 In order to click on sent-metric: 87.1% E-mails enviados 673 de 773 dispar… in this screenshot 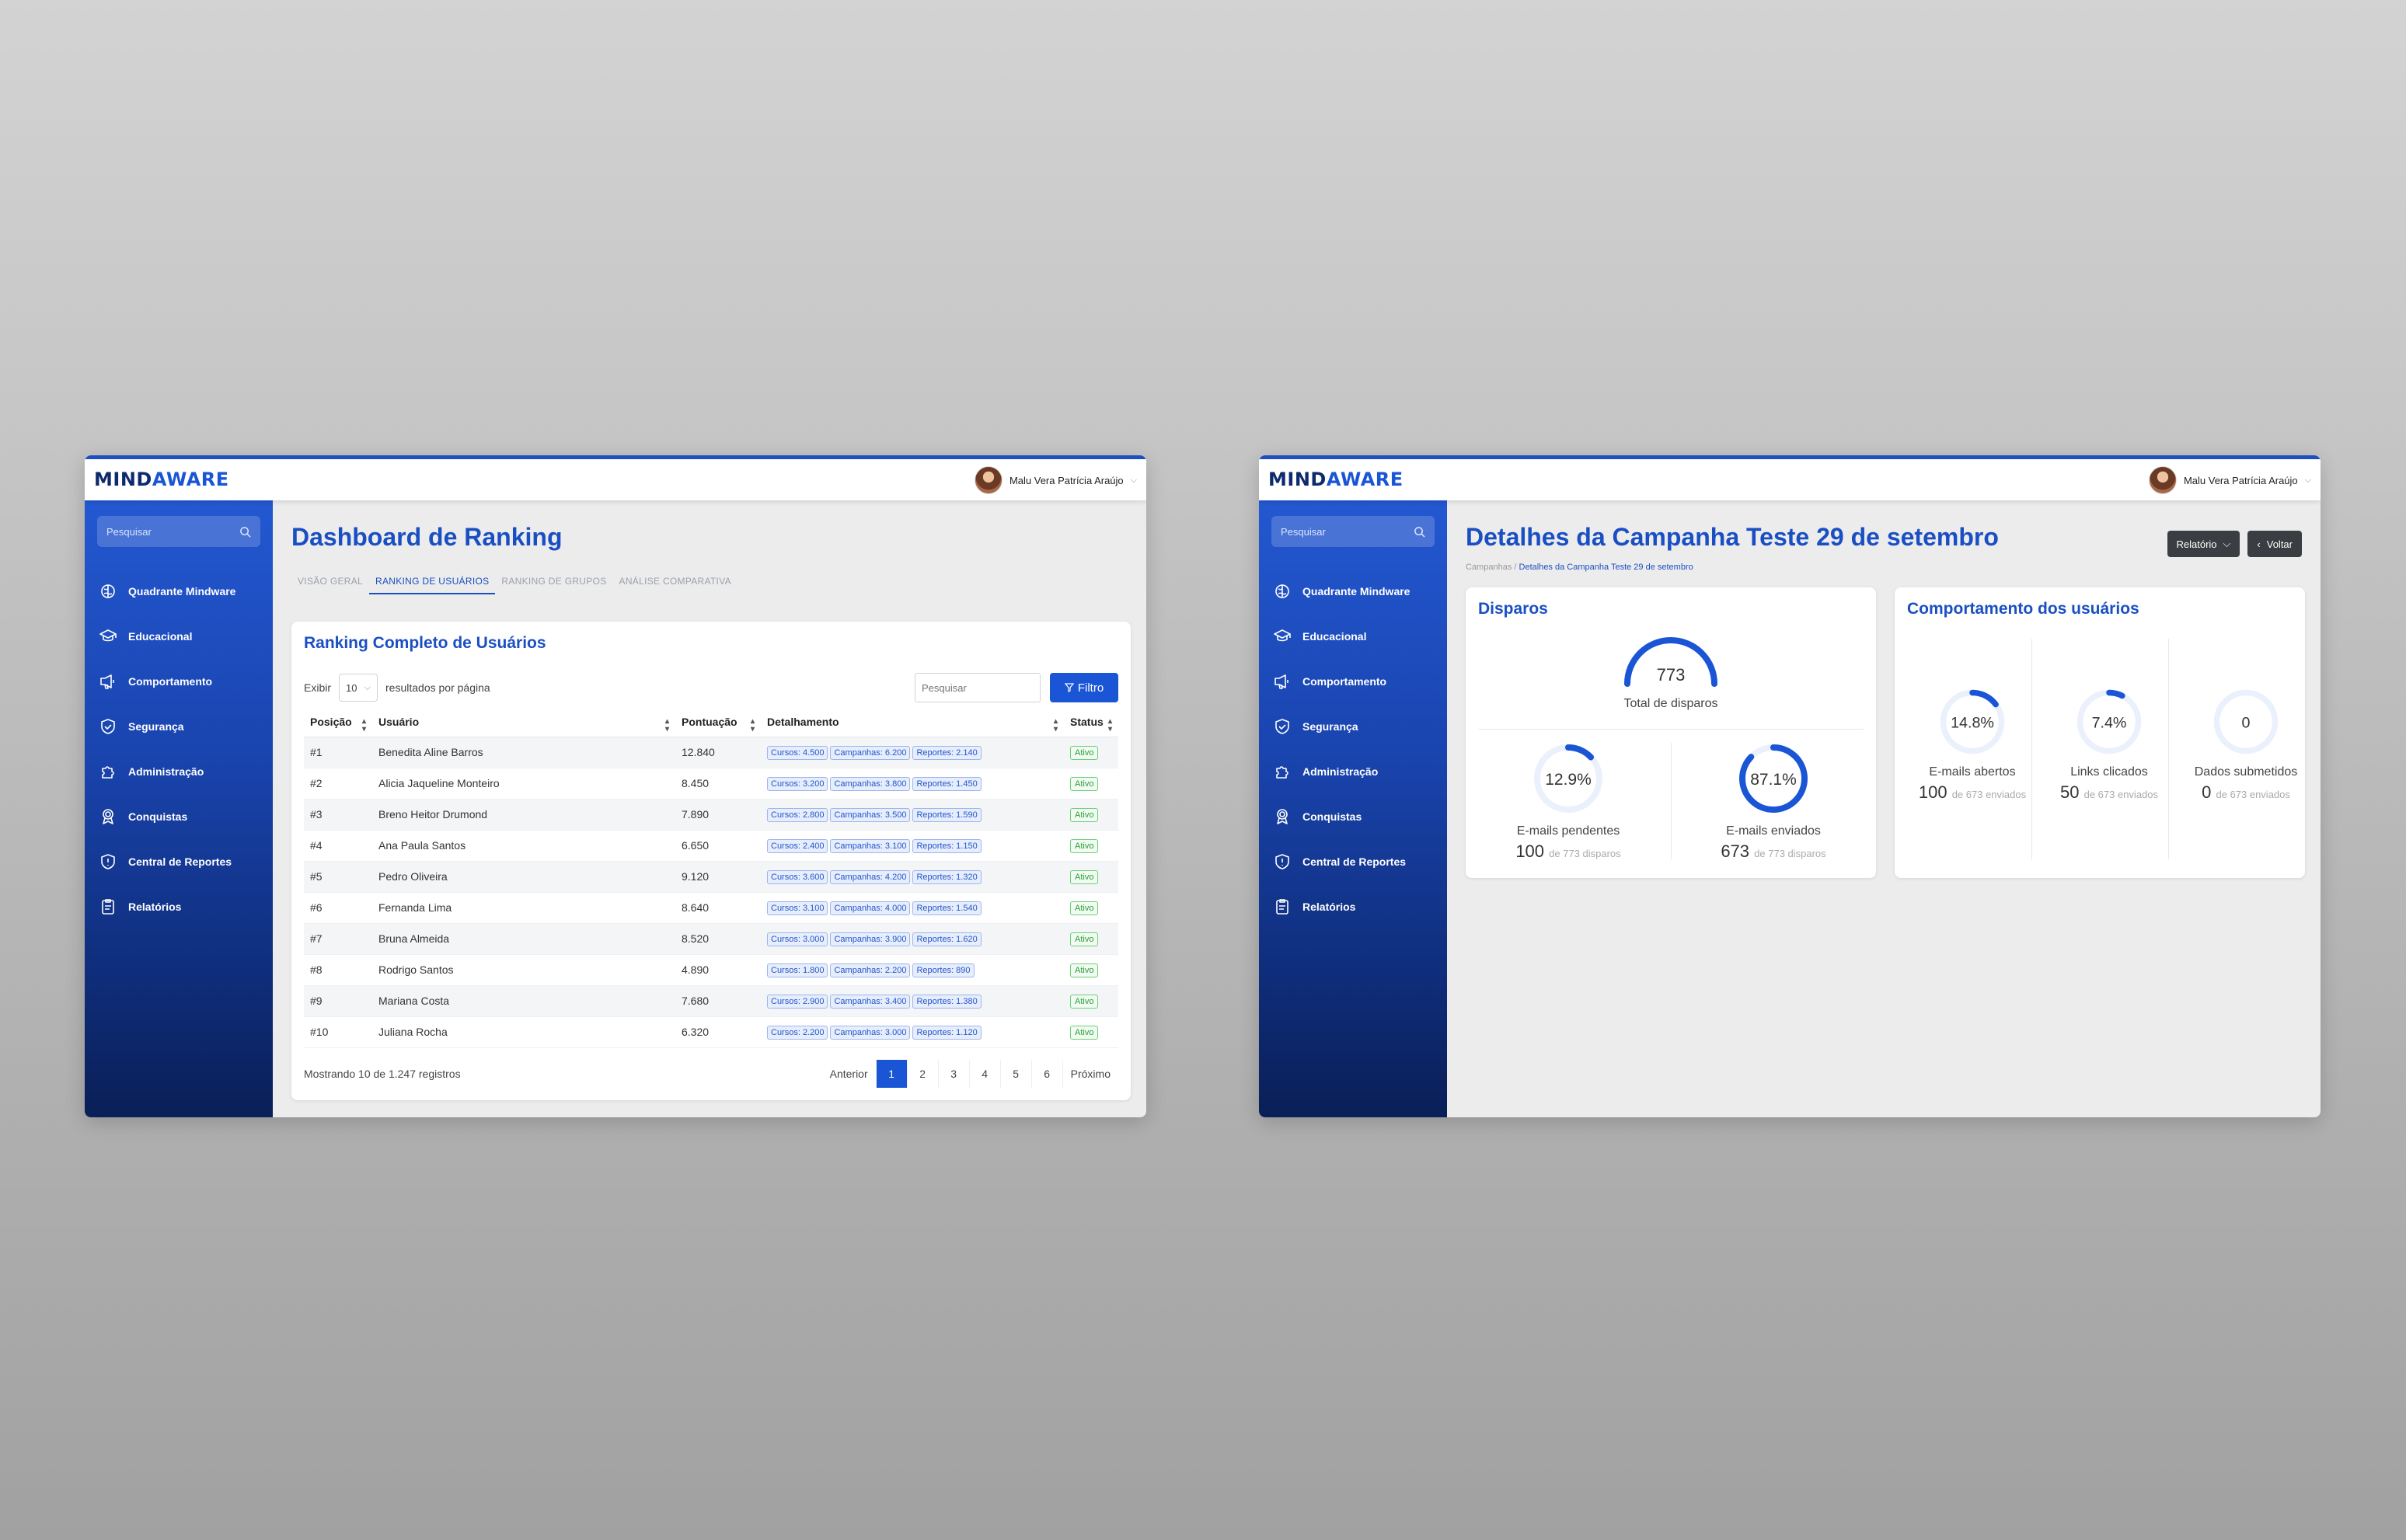, I will do `click(1774, 801)`.